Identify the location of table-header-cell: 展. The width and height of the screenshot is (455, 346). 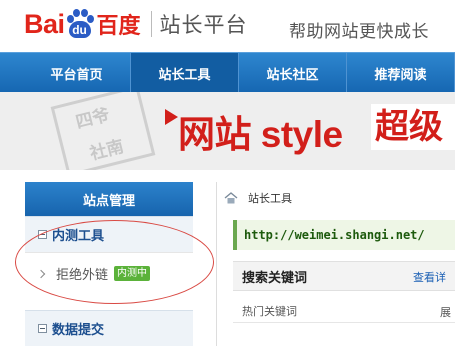
(445, 312).